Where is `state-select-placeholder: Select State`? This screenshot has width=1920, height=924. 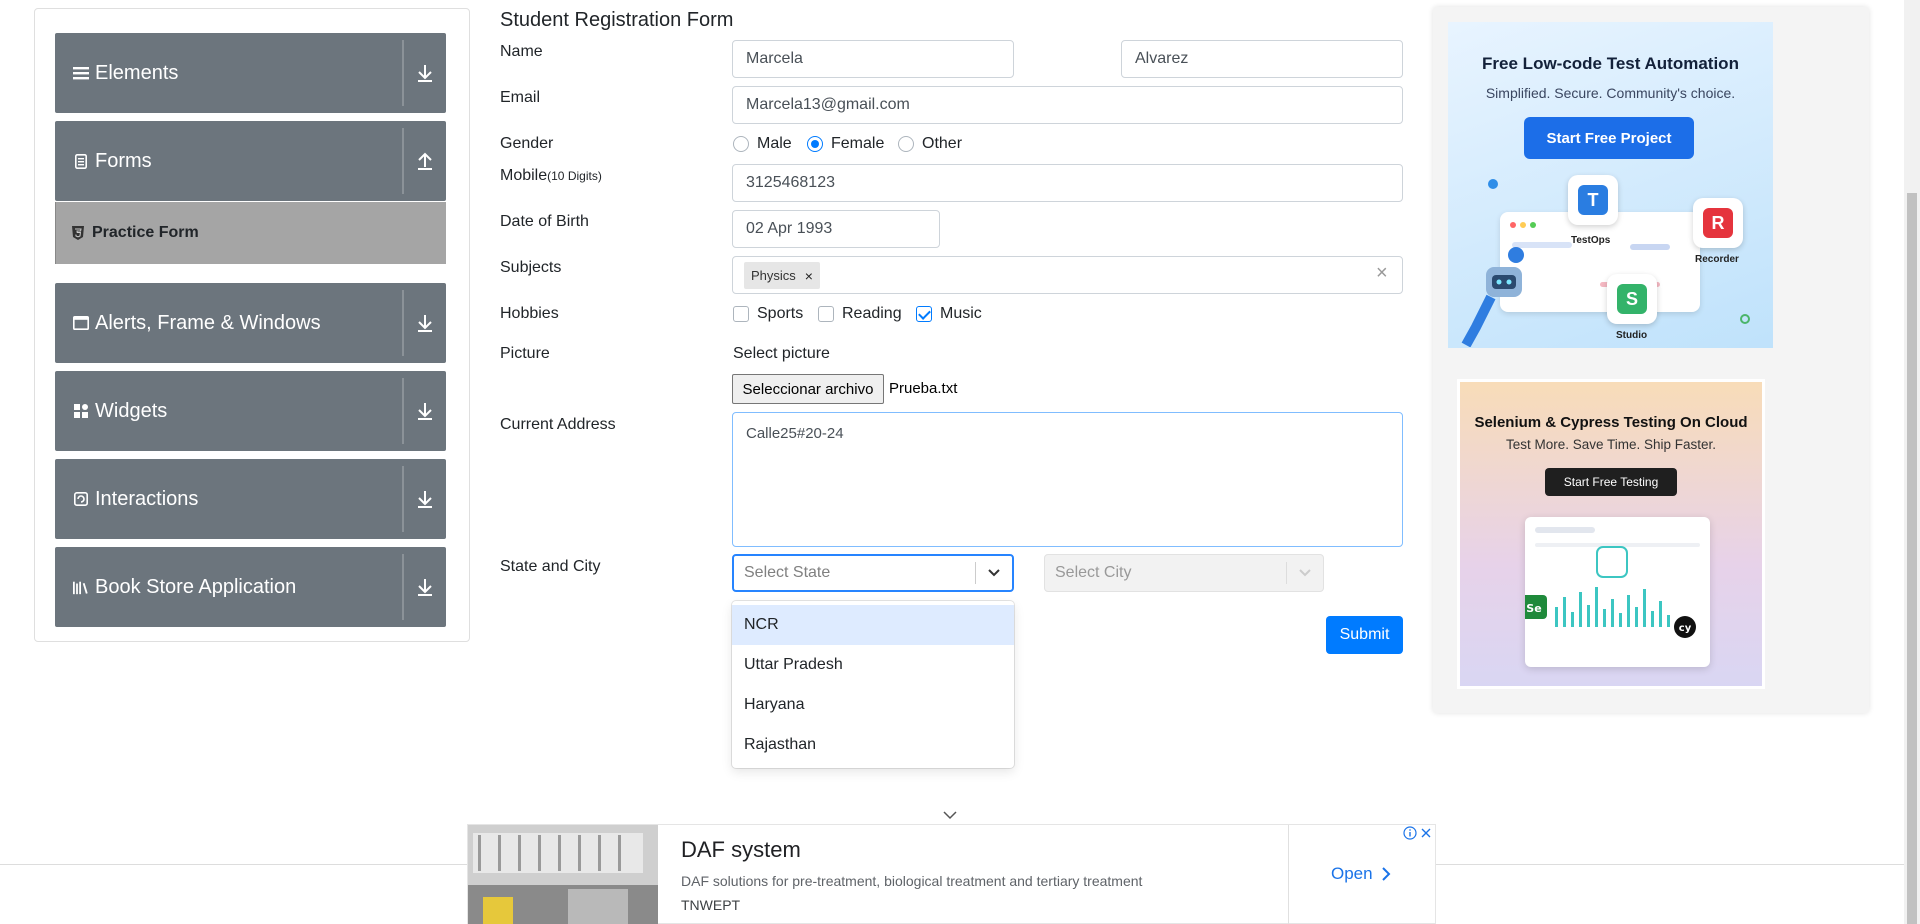 state-select-placeholder: Select State is located at coordinates (787, 572).